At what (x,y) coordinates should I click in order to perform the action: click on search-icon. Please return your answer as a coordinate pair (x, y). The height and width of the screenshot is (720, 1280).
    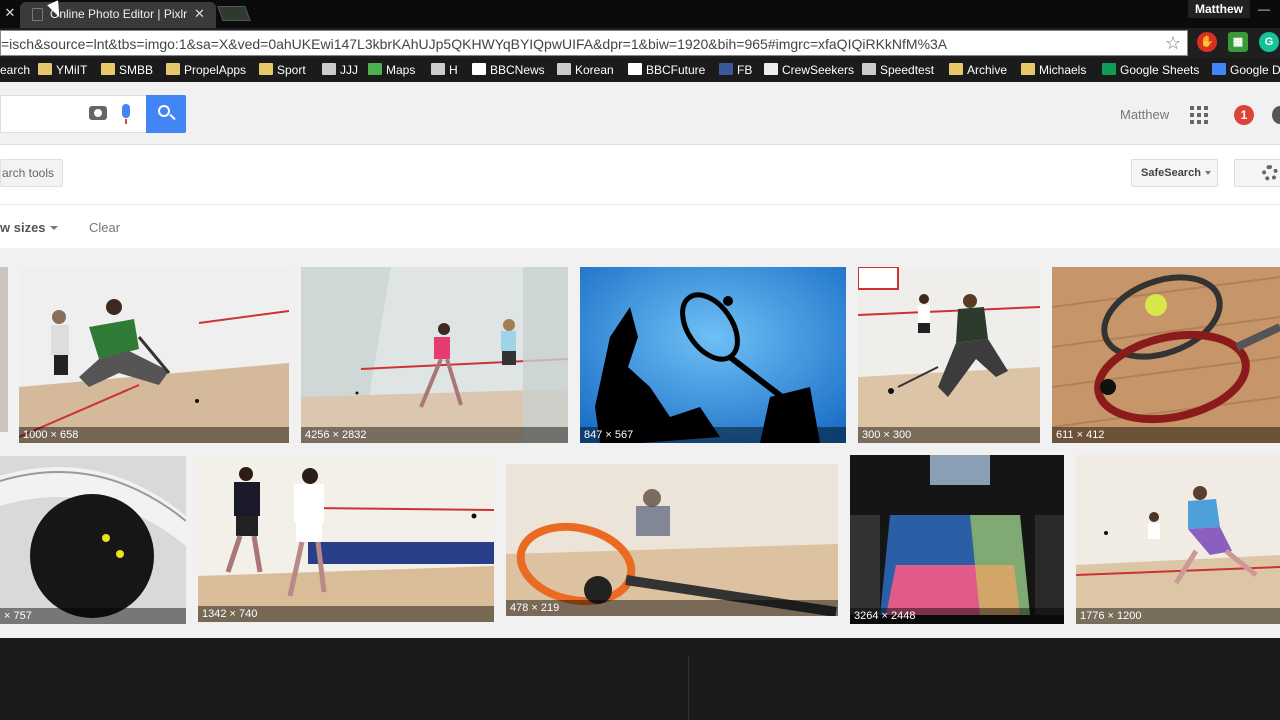
    Looking at the image, I should click on (164, 111).